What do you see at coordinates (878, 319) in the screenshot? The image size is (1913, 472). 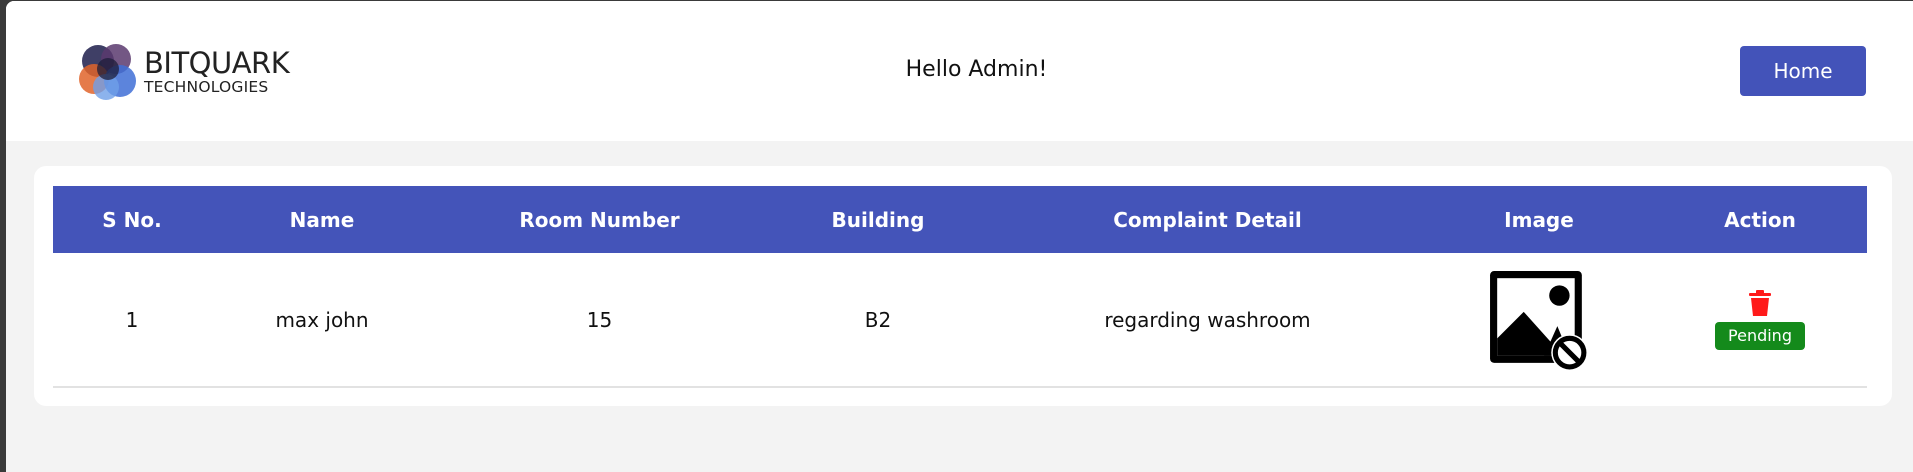 I see `cell-building: B2` at bounding box center [878, 319].